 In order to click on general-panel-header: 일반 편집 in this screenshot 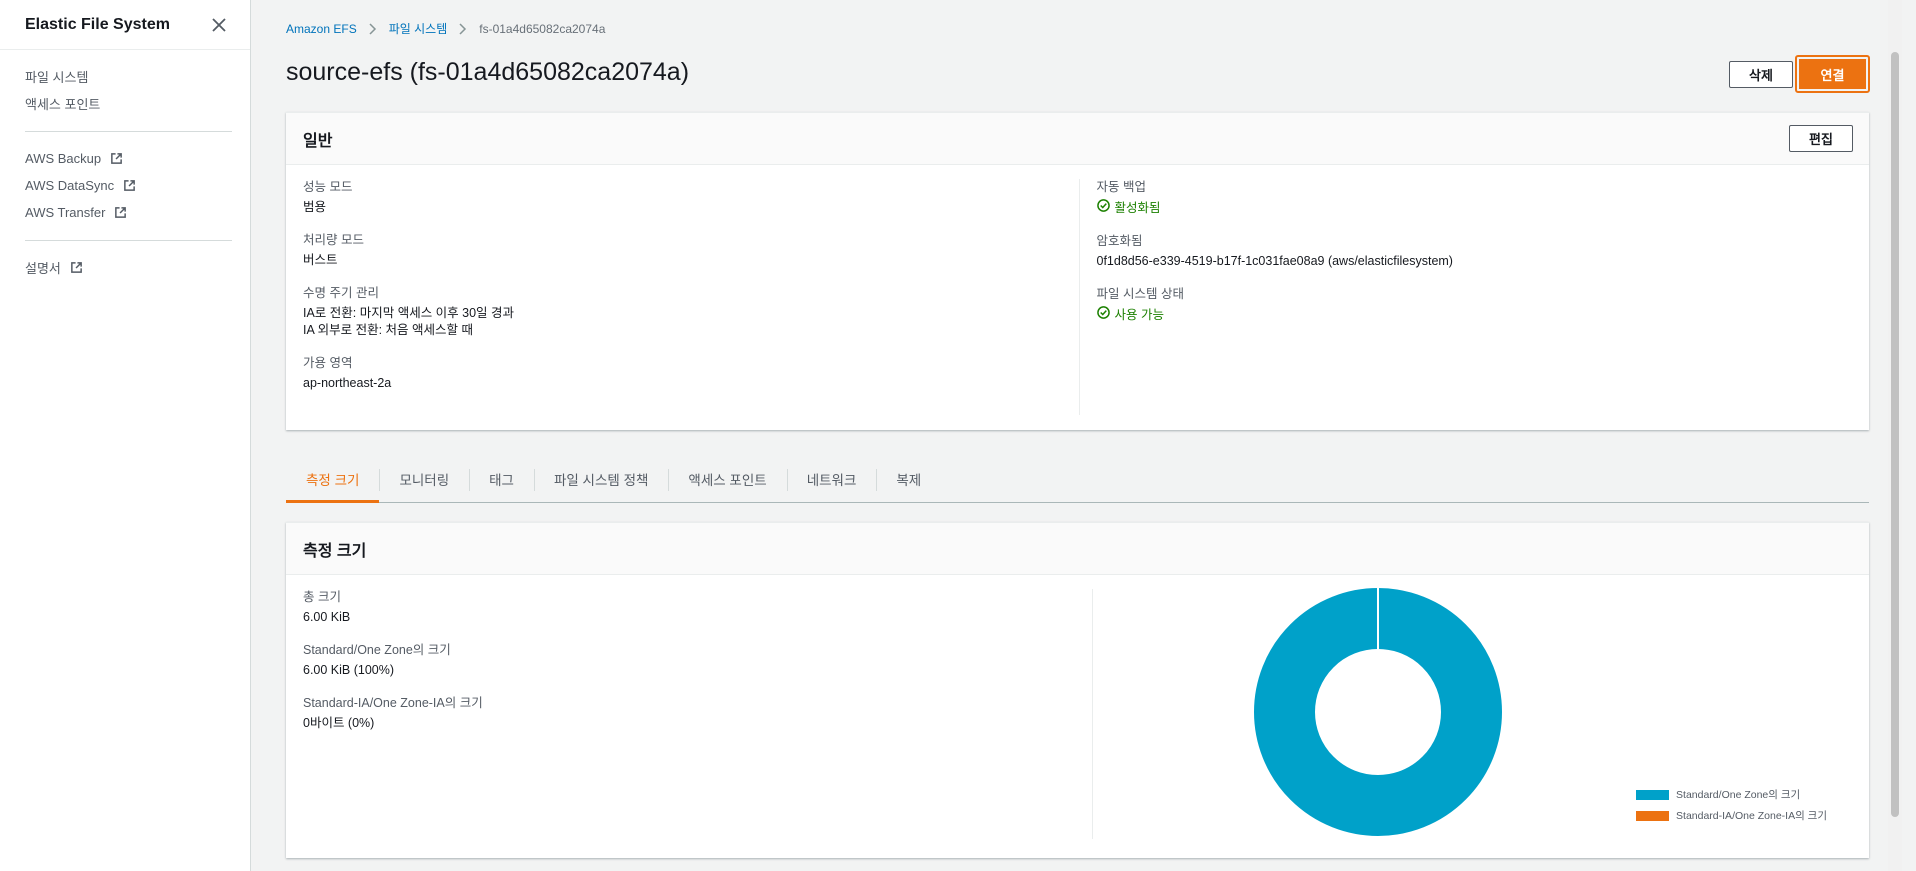, I will do `click(1077, 139)`.